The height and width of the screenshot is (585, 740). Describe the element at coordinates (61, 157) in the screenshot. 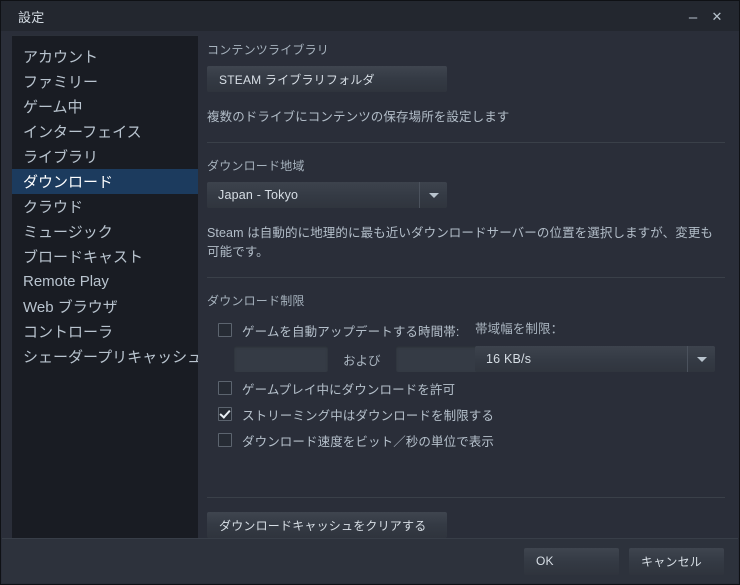

I see `sidebar-item-label: ライブラリ` at that location.